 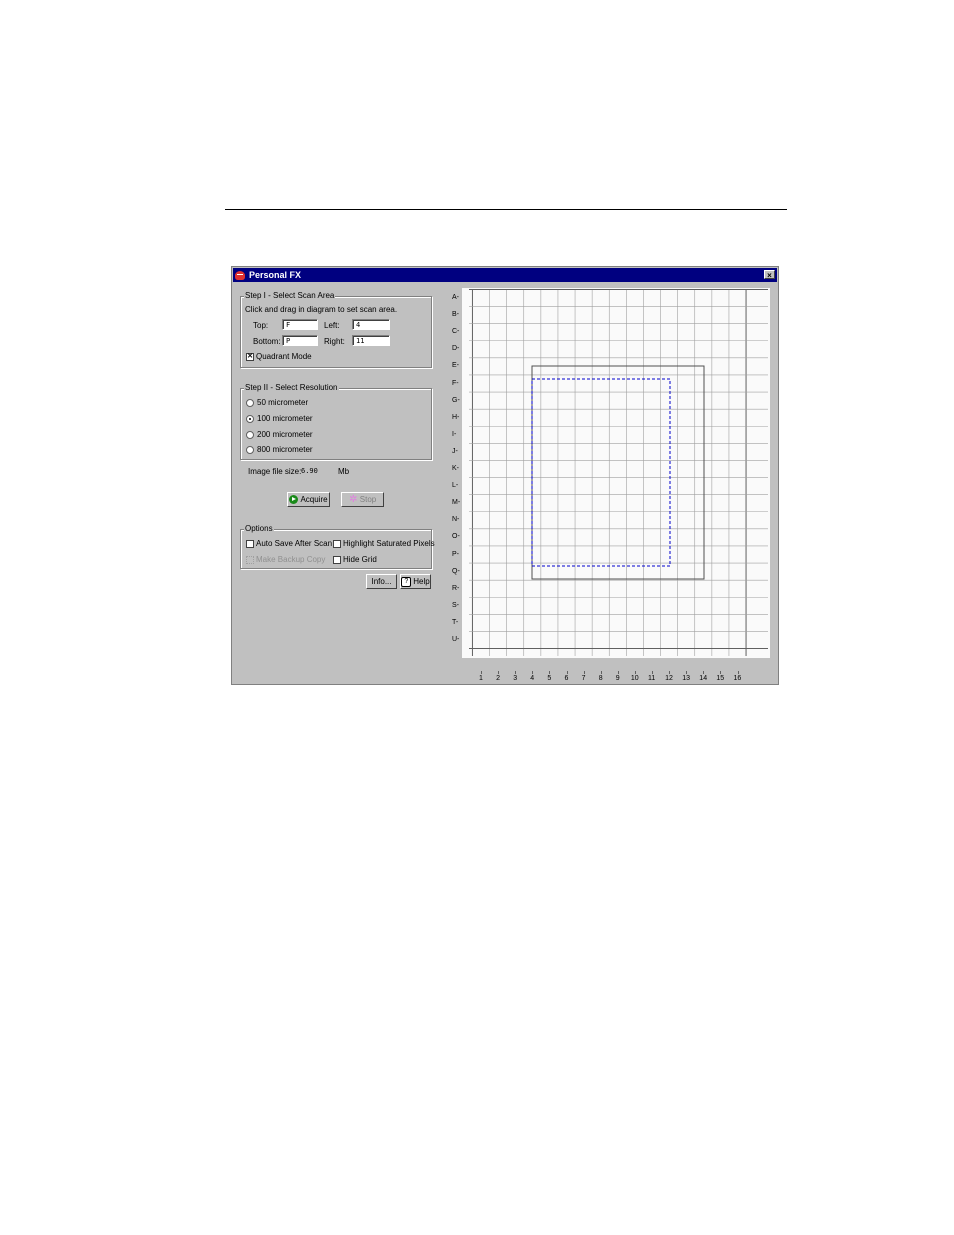 I want to click on row-label: O-, so click(x=456, y=537).